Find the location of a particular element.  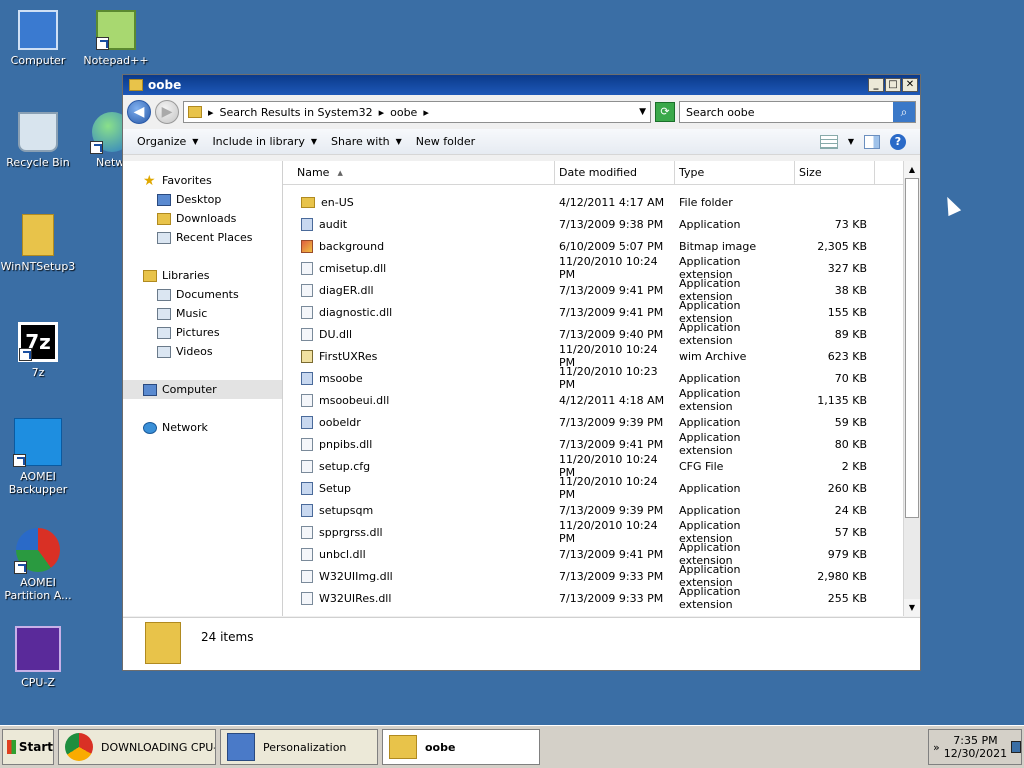

address-bar: ▸ Search Results in System32 ▸ oobe ▸ ▼ is located at coordinates (417, 112).